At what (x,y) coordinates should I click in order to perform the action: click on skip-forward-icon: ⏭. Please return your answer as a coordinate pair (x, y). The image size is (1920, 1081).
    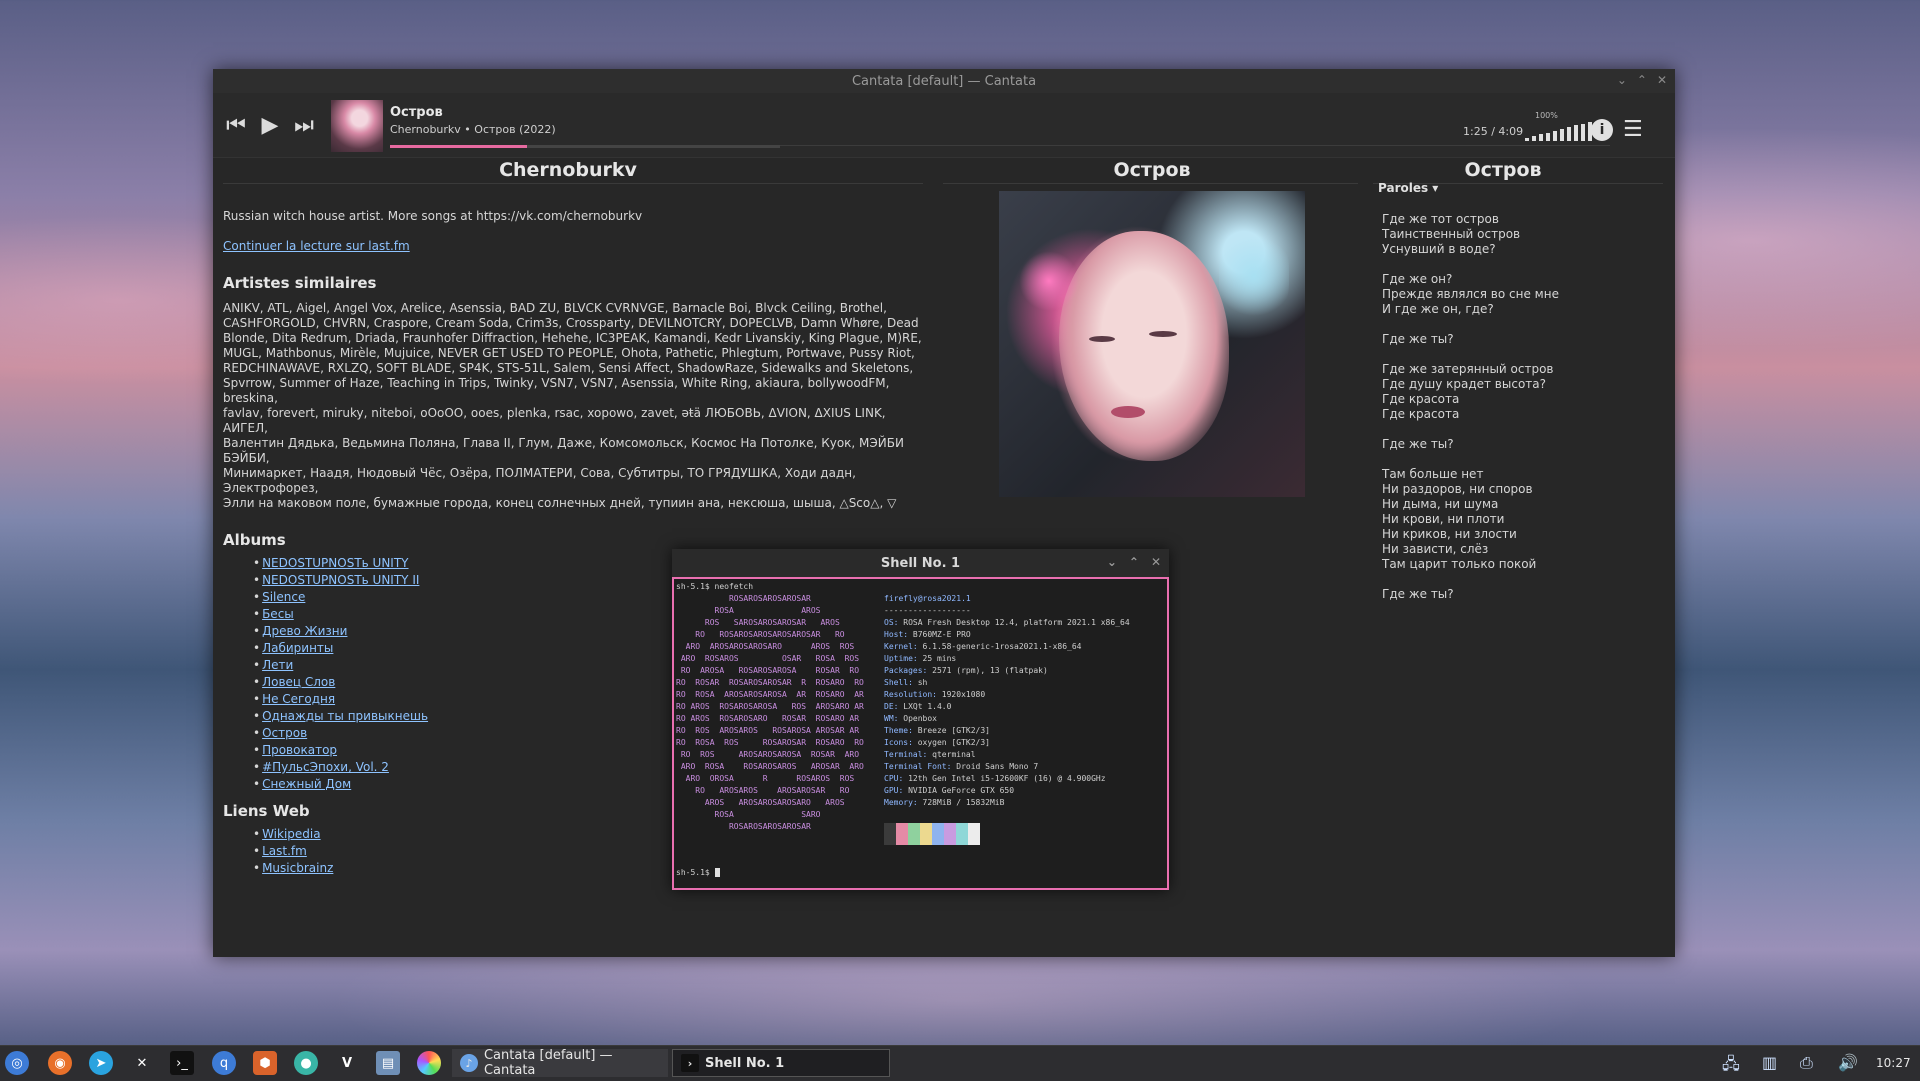
    Looking at the image, I should click on (304, 125).